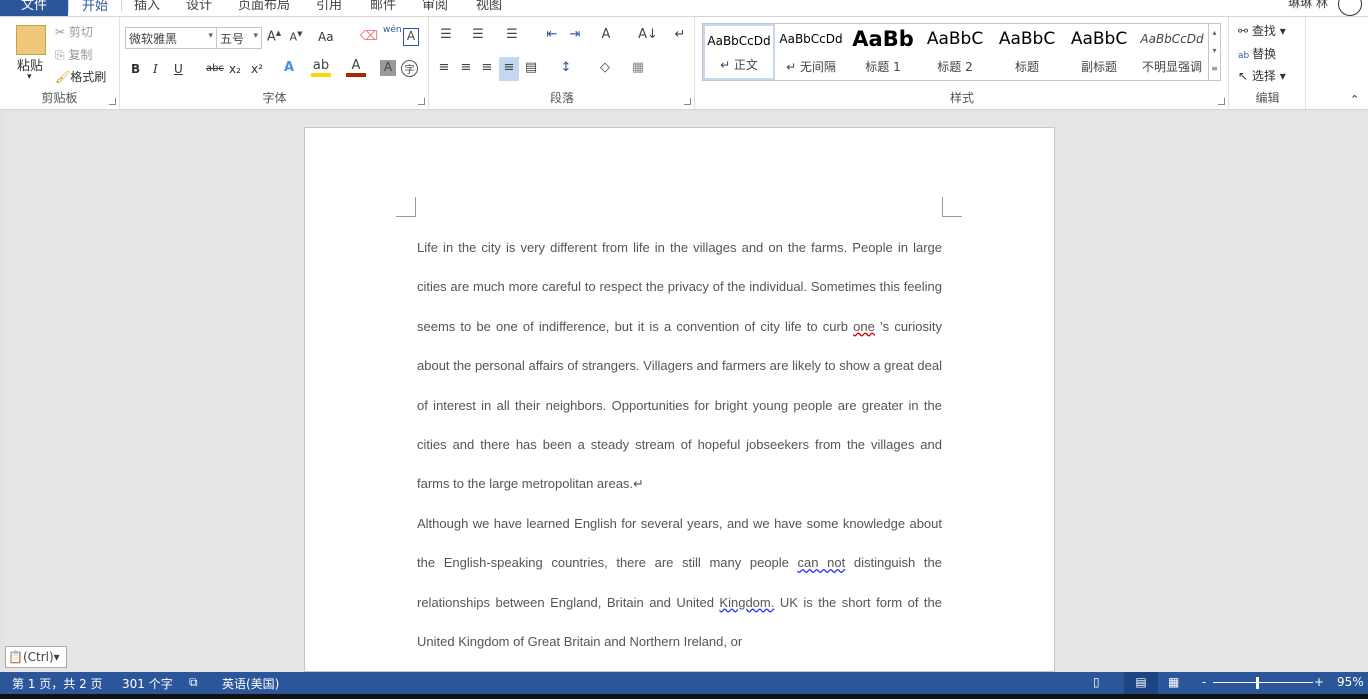  What do you see at coordinates (811, 52) in the screenshot?
I see `style-no-spacing: AaBbCcDd ↵ 无间隔` at bounding box center [811, 52].